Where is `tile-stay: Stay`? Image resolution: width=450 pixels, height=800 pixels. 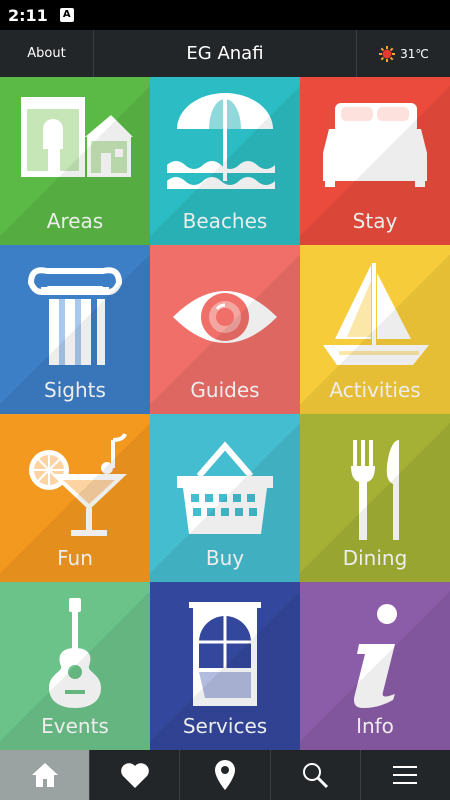 tile-stay: Stay is located at coordinates (375, 161).